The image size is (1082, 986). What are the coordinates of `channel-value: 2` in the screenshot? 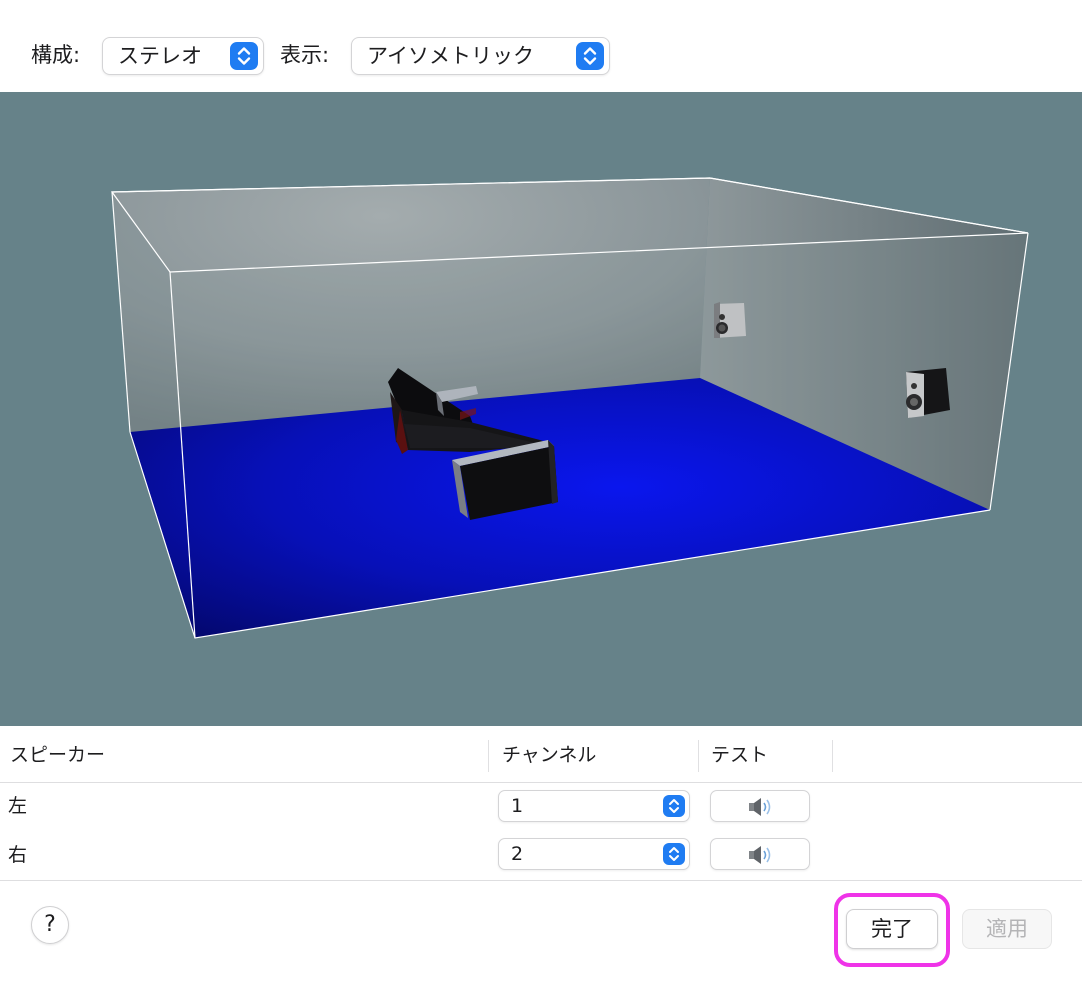 It's located at (517, 854).